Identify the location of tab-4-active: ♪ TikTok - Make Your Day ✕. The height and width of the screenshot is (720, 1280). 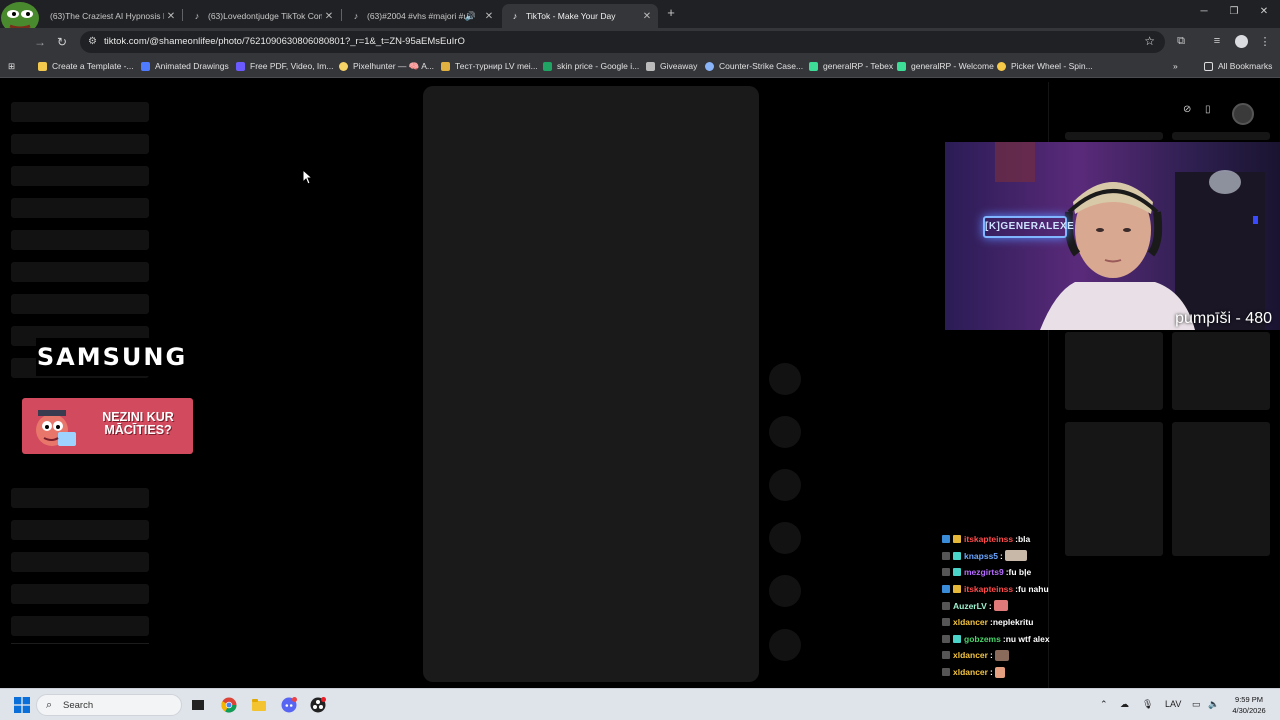
(580, 16).